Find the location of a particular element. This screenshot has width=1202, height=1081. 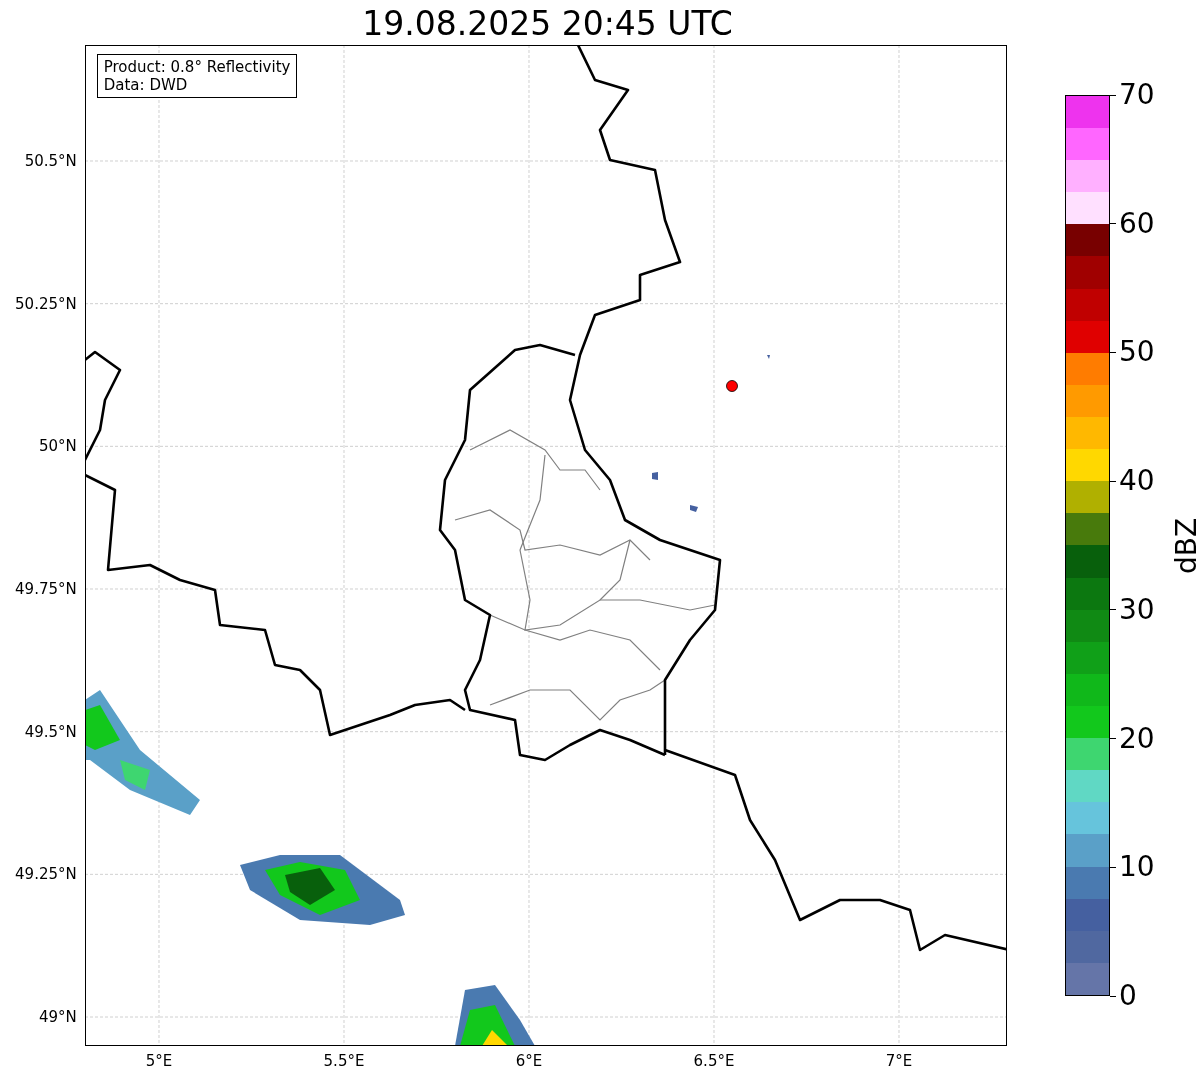

colorbar-label: dBZ is located at coordinates (1185, 545).